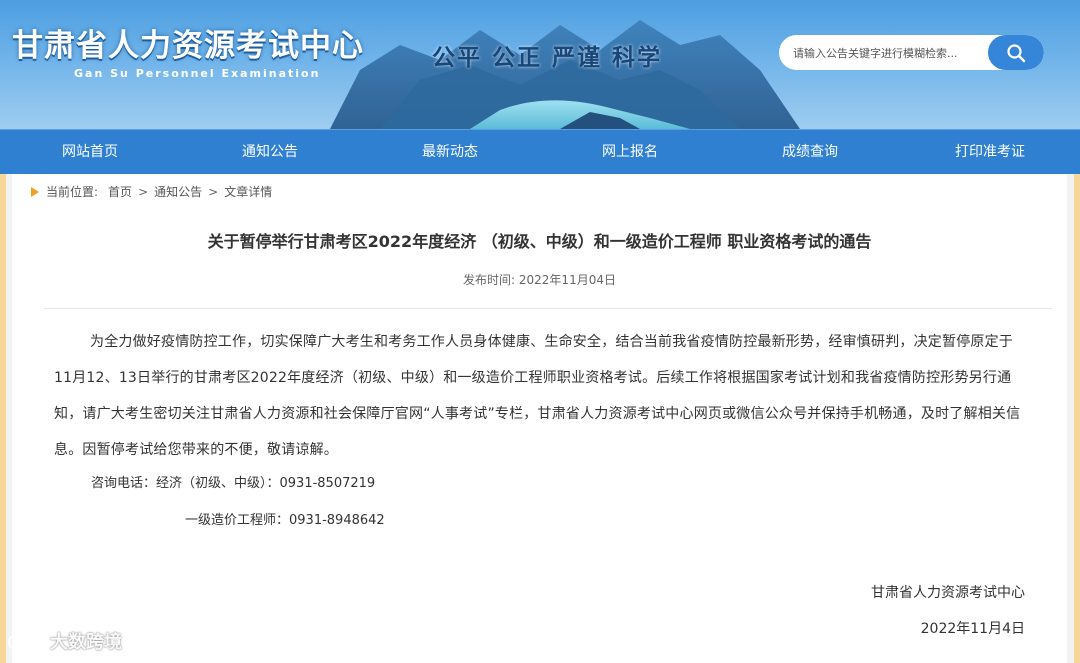 The height and width of the screenshot is (663, 1080). I want to click on left-accent-bar, so click(3, 418).